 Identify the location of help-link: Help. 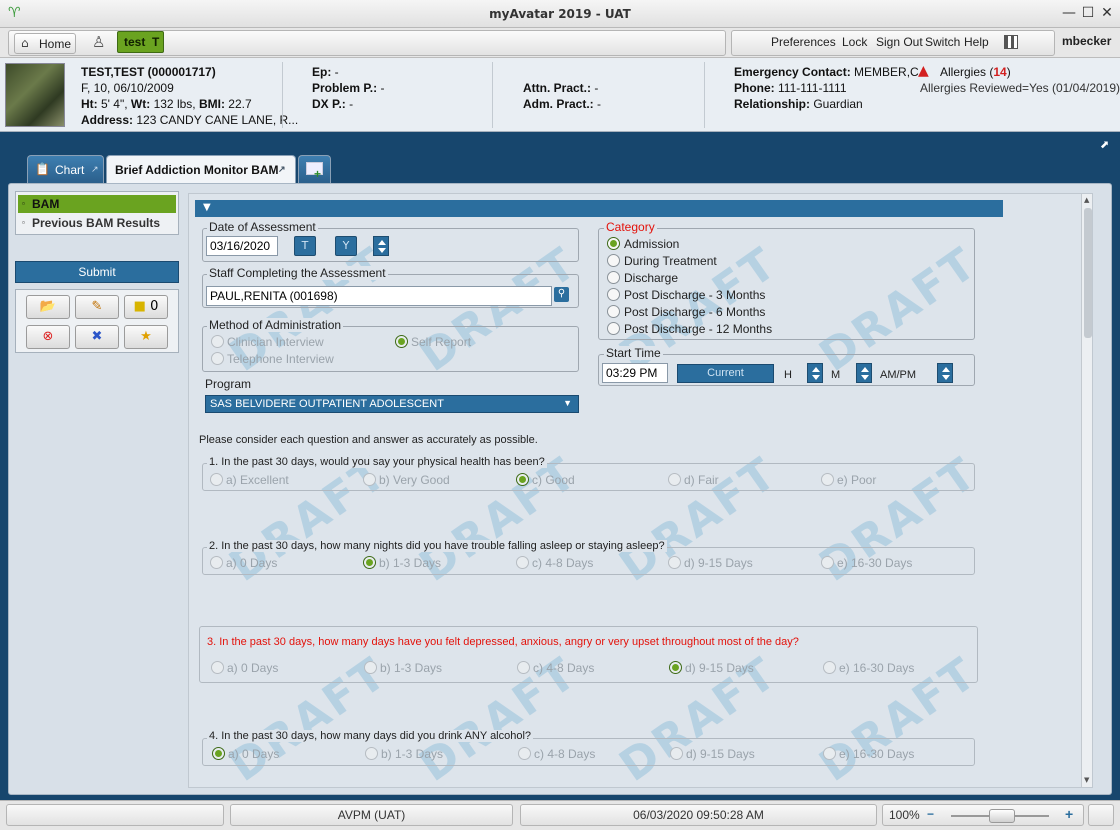
(976, 42).